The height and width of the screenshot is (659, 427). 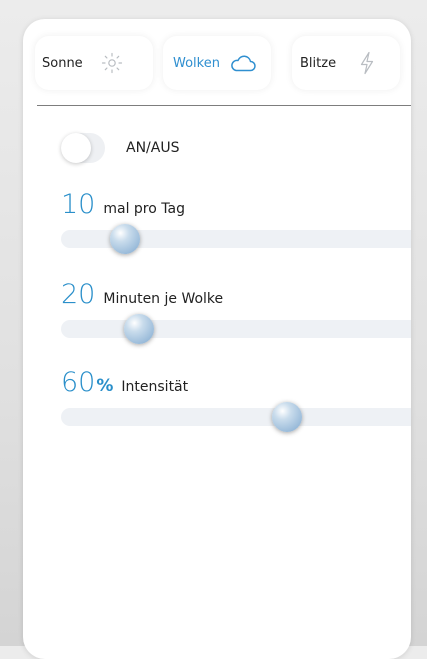 What do you see at coordinates (236, 294) in the screenshot?
I see `duration-value-line: 20 Minuten je Wolke` at bounding box center [236, 294].